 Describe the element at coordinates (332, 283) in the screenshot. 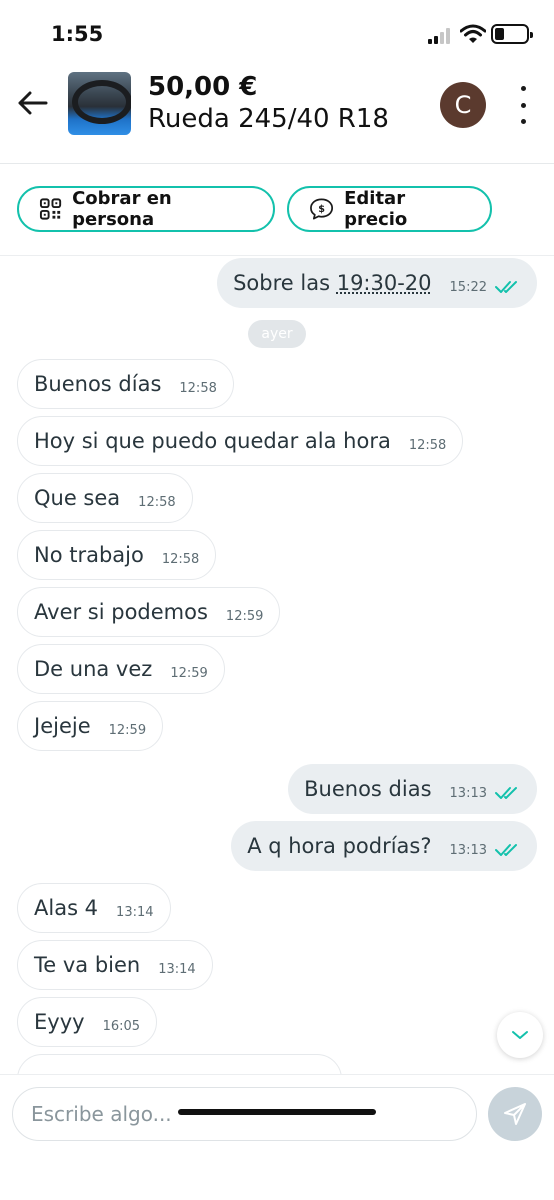

I see `message-text: Sobre las 19:30-20` at that location.